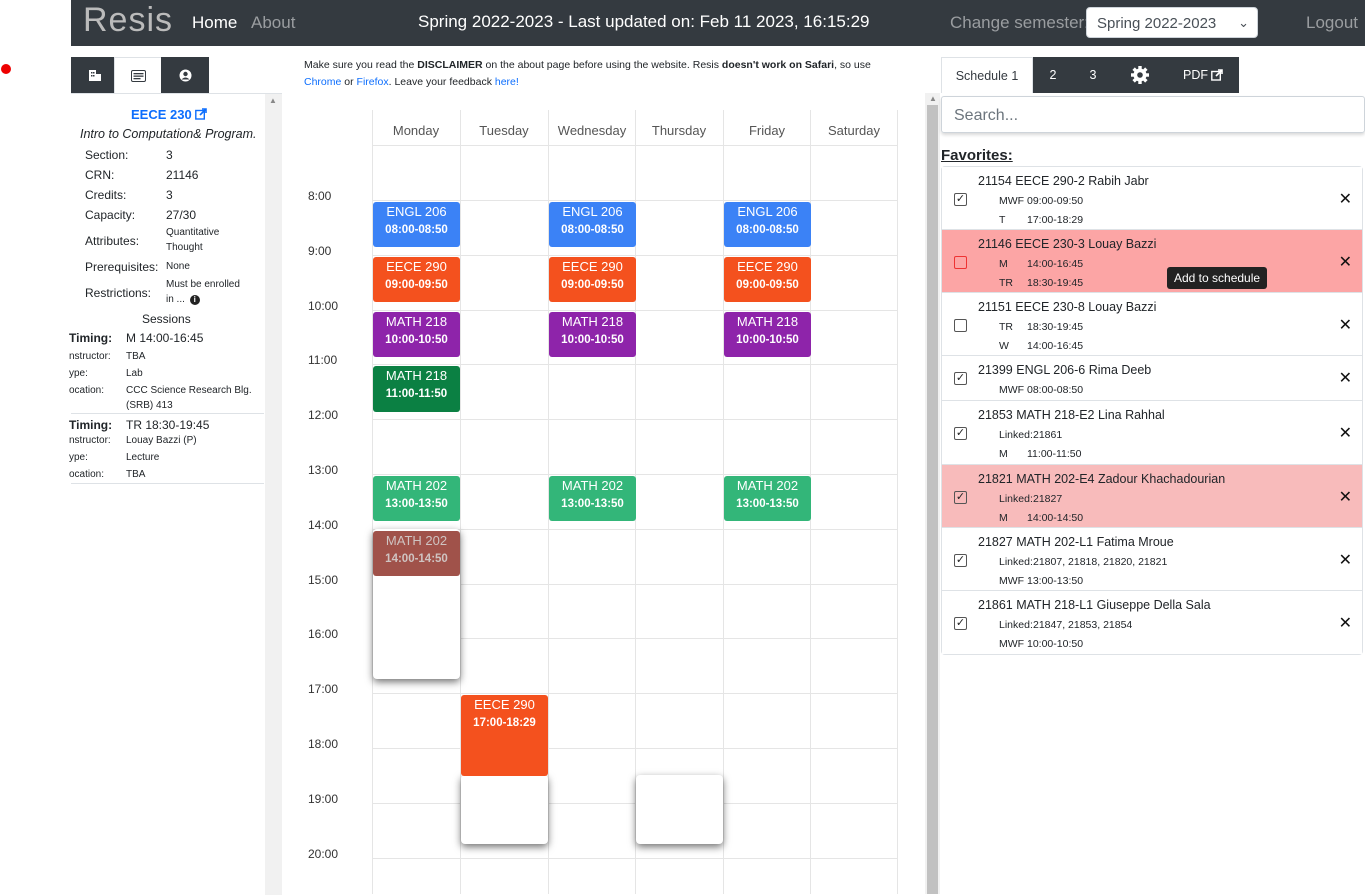 This screenshot has height=895, width=1365. I want to click on tab-schedule-2: 2, so click(1053, 75).